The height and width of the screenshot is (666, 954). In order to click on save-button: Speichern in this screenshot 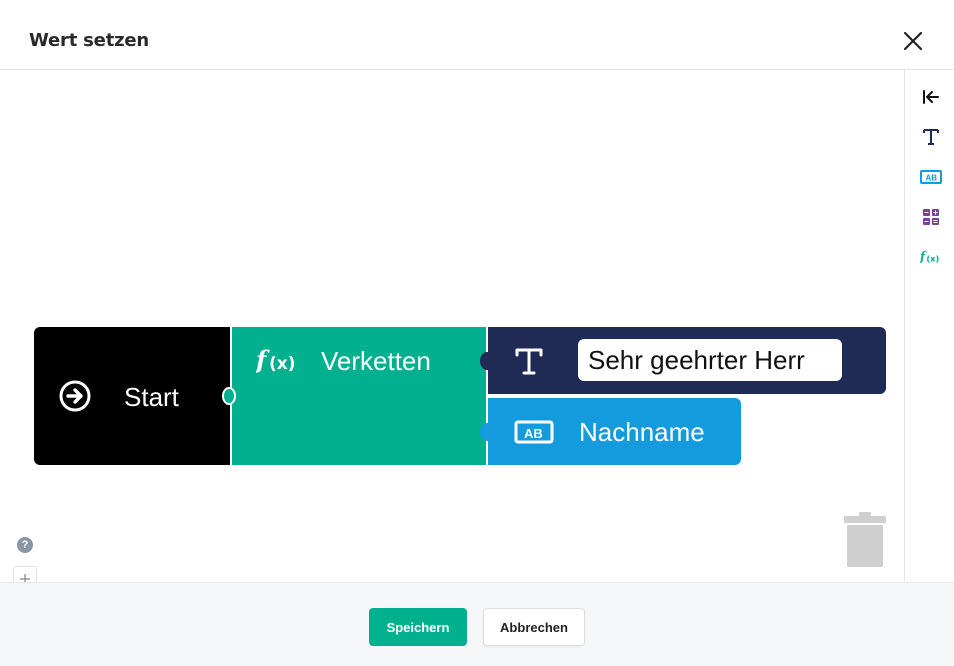, I will do `click(418, 627)`.